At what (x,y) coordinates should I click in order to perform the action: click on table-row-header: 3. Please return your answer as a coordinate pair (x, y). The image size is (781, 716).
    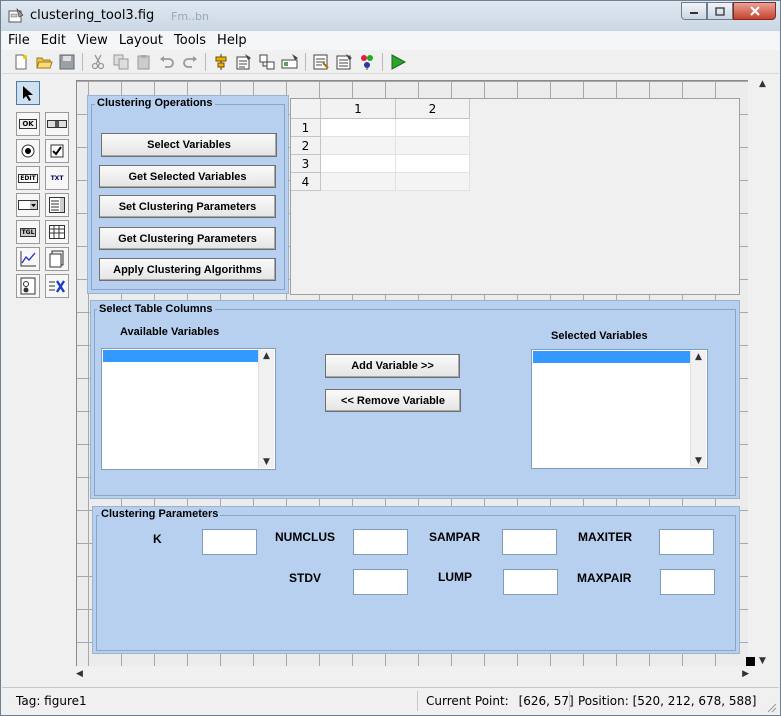
    Looking at the image, I should click on (306, 164).